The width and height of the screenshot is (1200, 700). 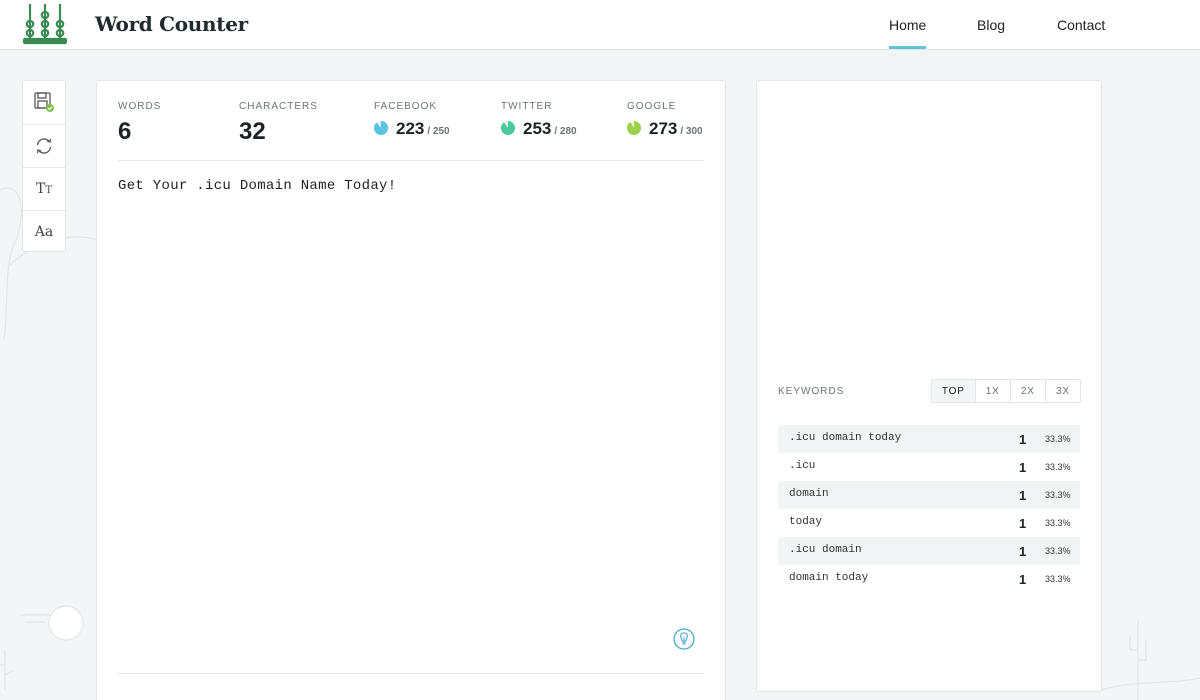 What do you see at coordinates (691, 131) in the screenshot?
I see `google-limit: / 300` at bounding box center [691, 131].